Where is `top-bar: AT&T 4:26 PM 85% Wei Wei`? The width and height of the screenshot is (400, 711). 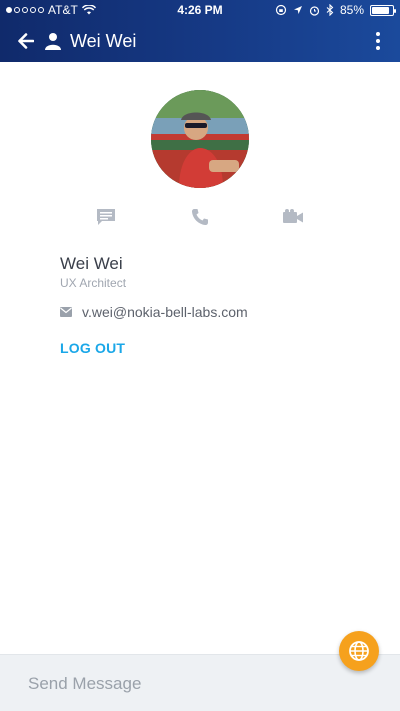
top-bar: AT&T 4:26 PM 85% Wei Wei is located at coordinates (200, 31).